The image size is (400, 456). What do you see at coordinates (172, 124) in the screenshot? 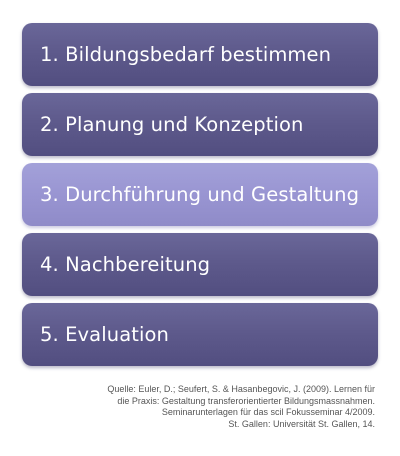
I see `step-2-label: 2. Planung und Konzeption` at bounding box center [172, 124].